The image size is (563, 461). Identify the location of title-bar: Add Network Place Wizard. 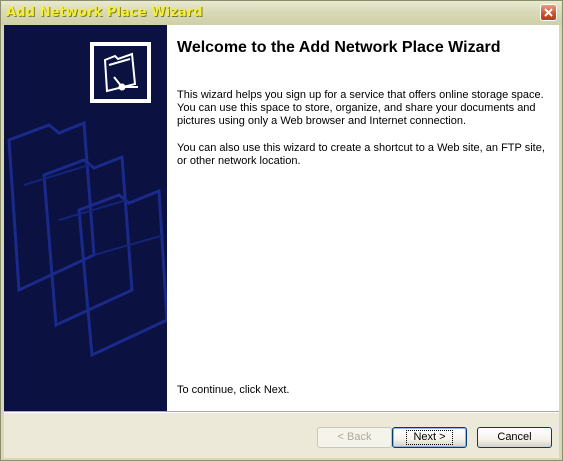
(281, 13).